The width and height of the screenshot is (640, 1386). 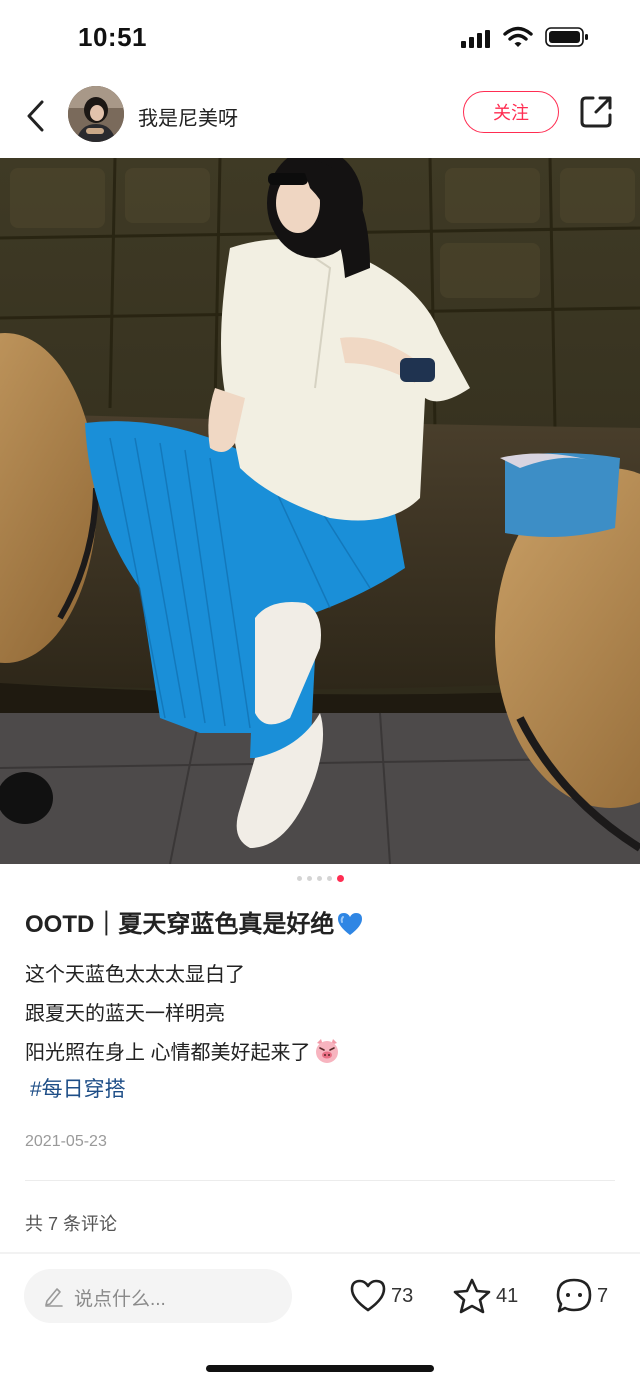 What do you see at coordinates (518, 36) in the screenshot?
I see `wifi-icon` at bounding box center [518, 36].